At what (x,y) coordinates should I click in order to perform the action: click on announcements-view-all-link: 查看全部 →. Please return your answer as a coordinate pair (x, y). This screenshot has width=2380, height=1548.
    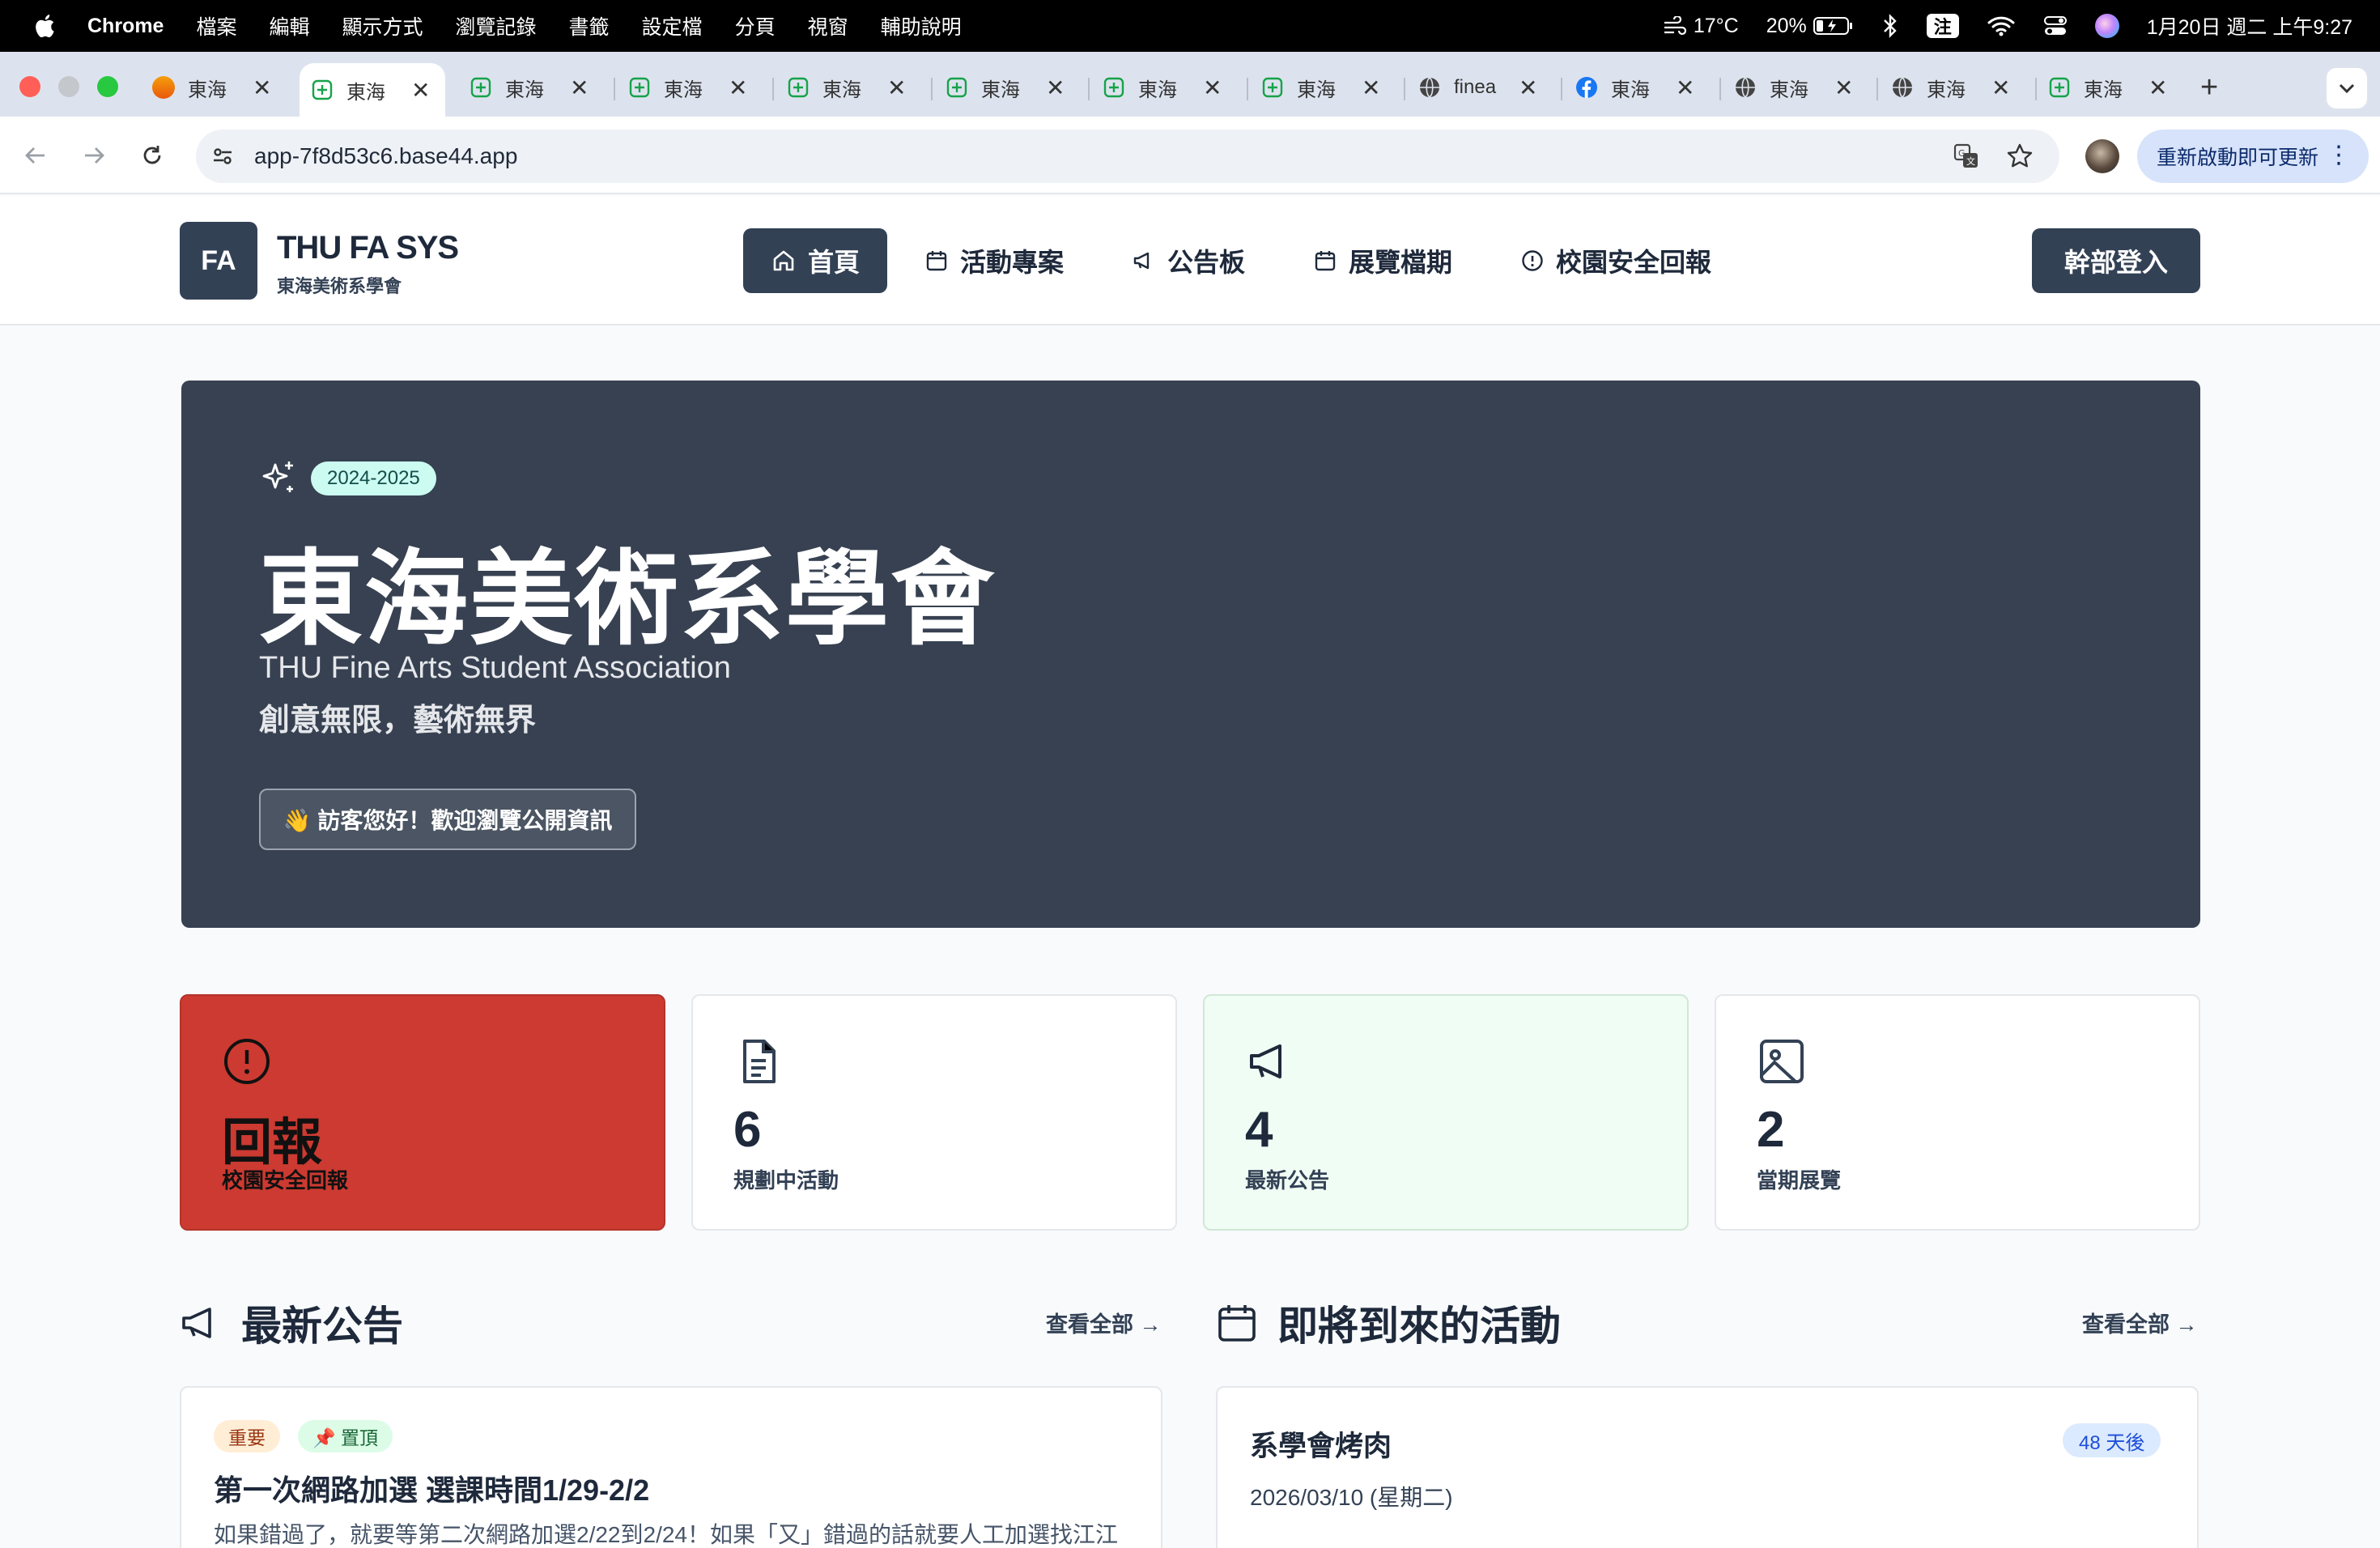
    Looking at the image, I should click on (1104, 1323).